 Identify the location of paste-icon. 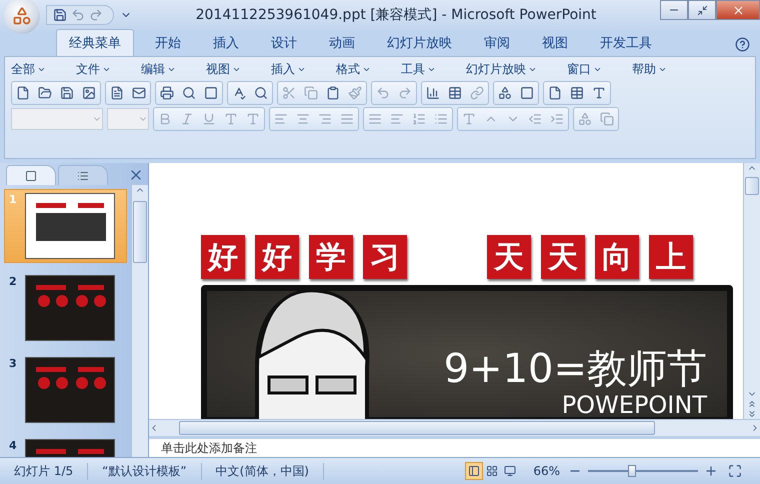
(333, 93).